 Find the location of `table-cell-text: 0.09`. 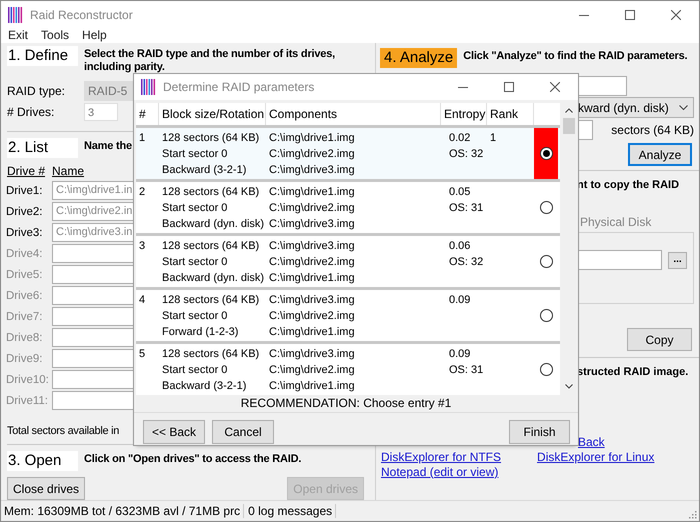

table-cell-text: 0.09 is located at coordinates (460, 300).